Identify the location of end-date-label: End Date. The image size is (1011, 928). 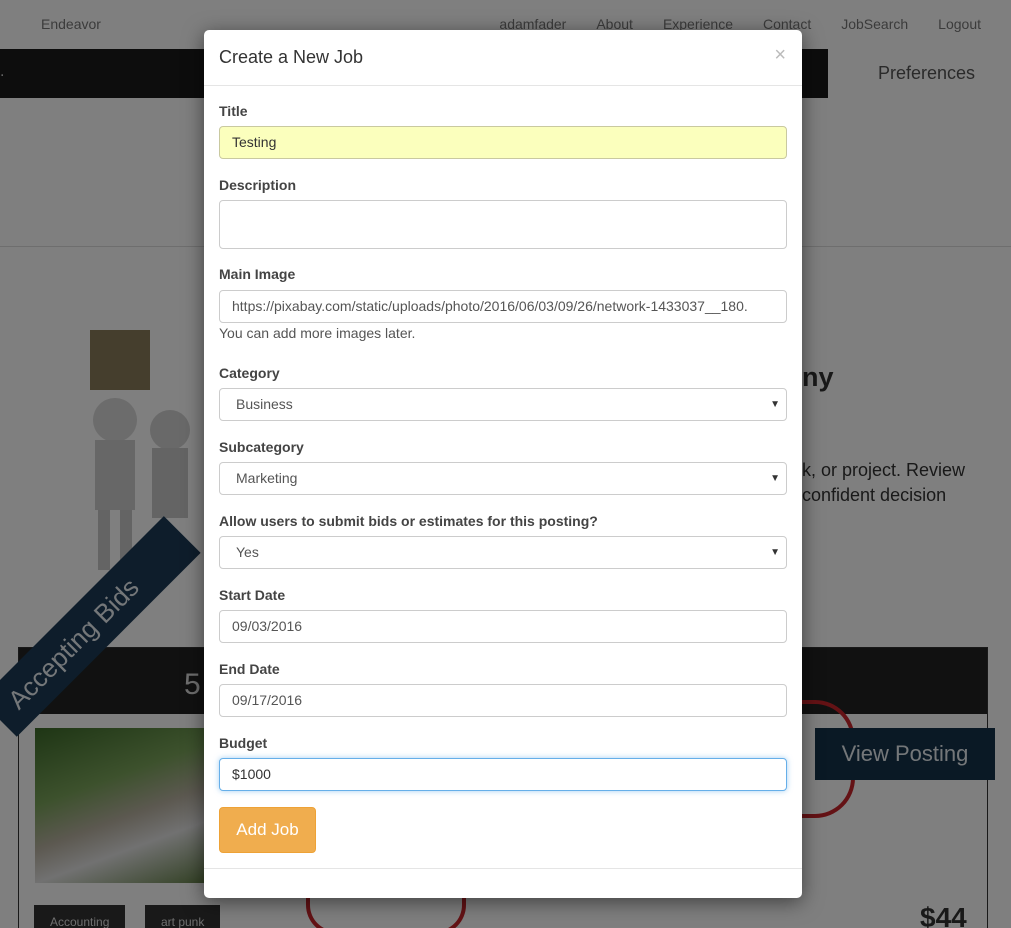
(249, 669).